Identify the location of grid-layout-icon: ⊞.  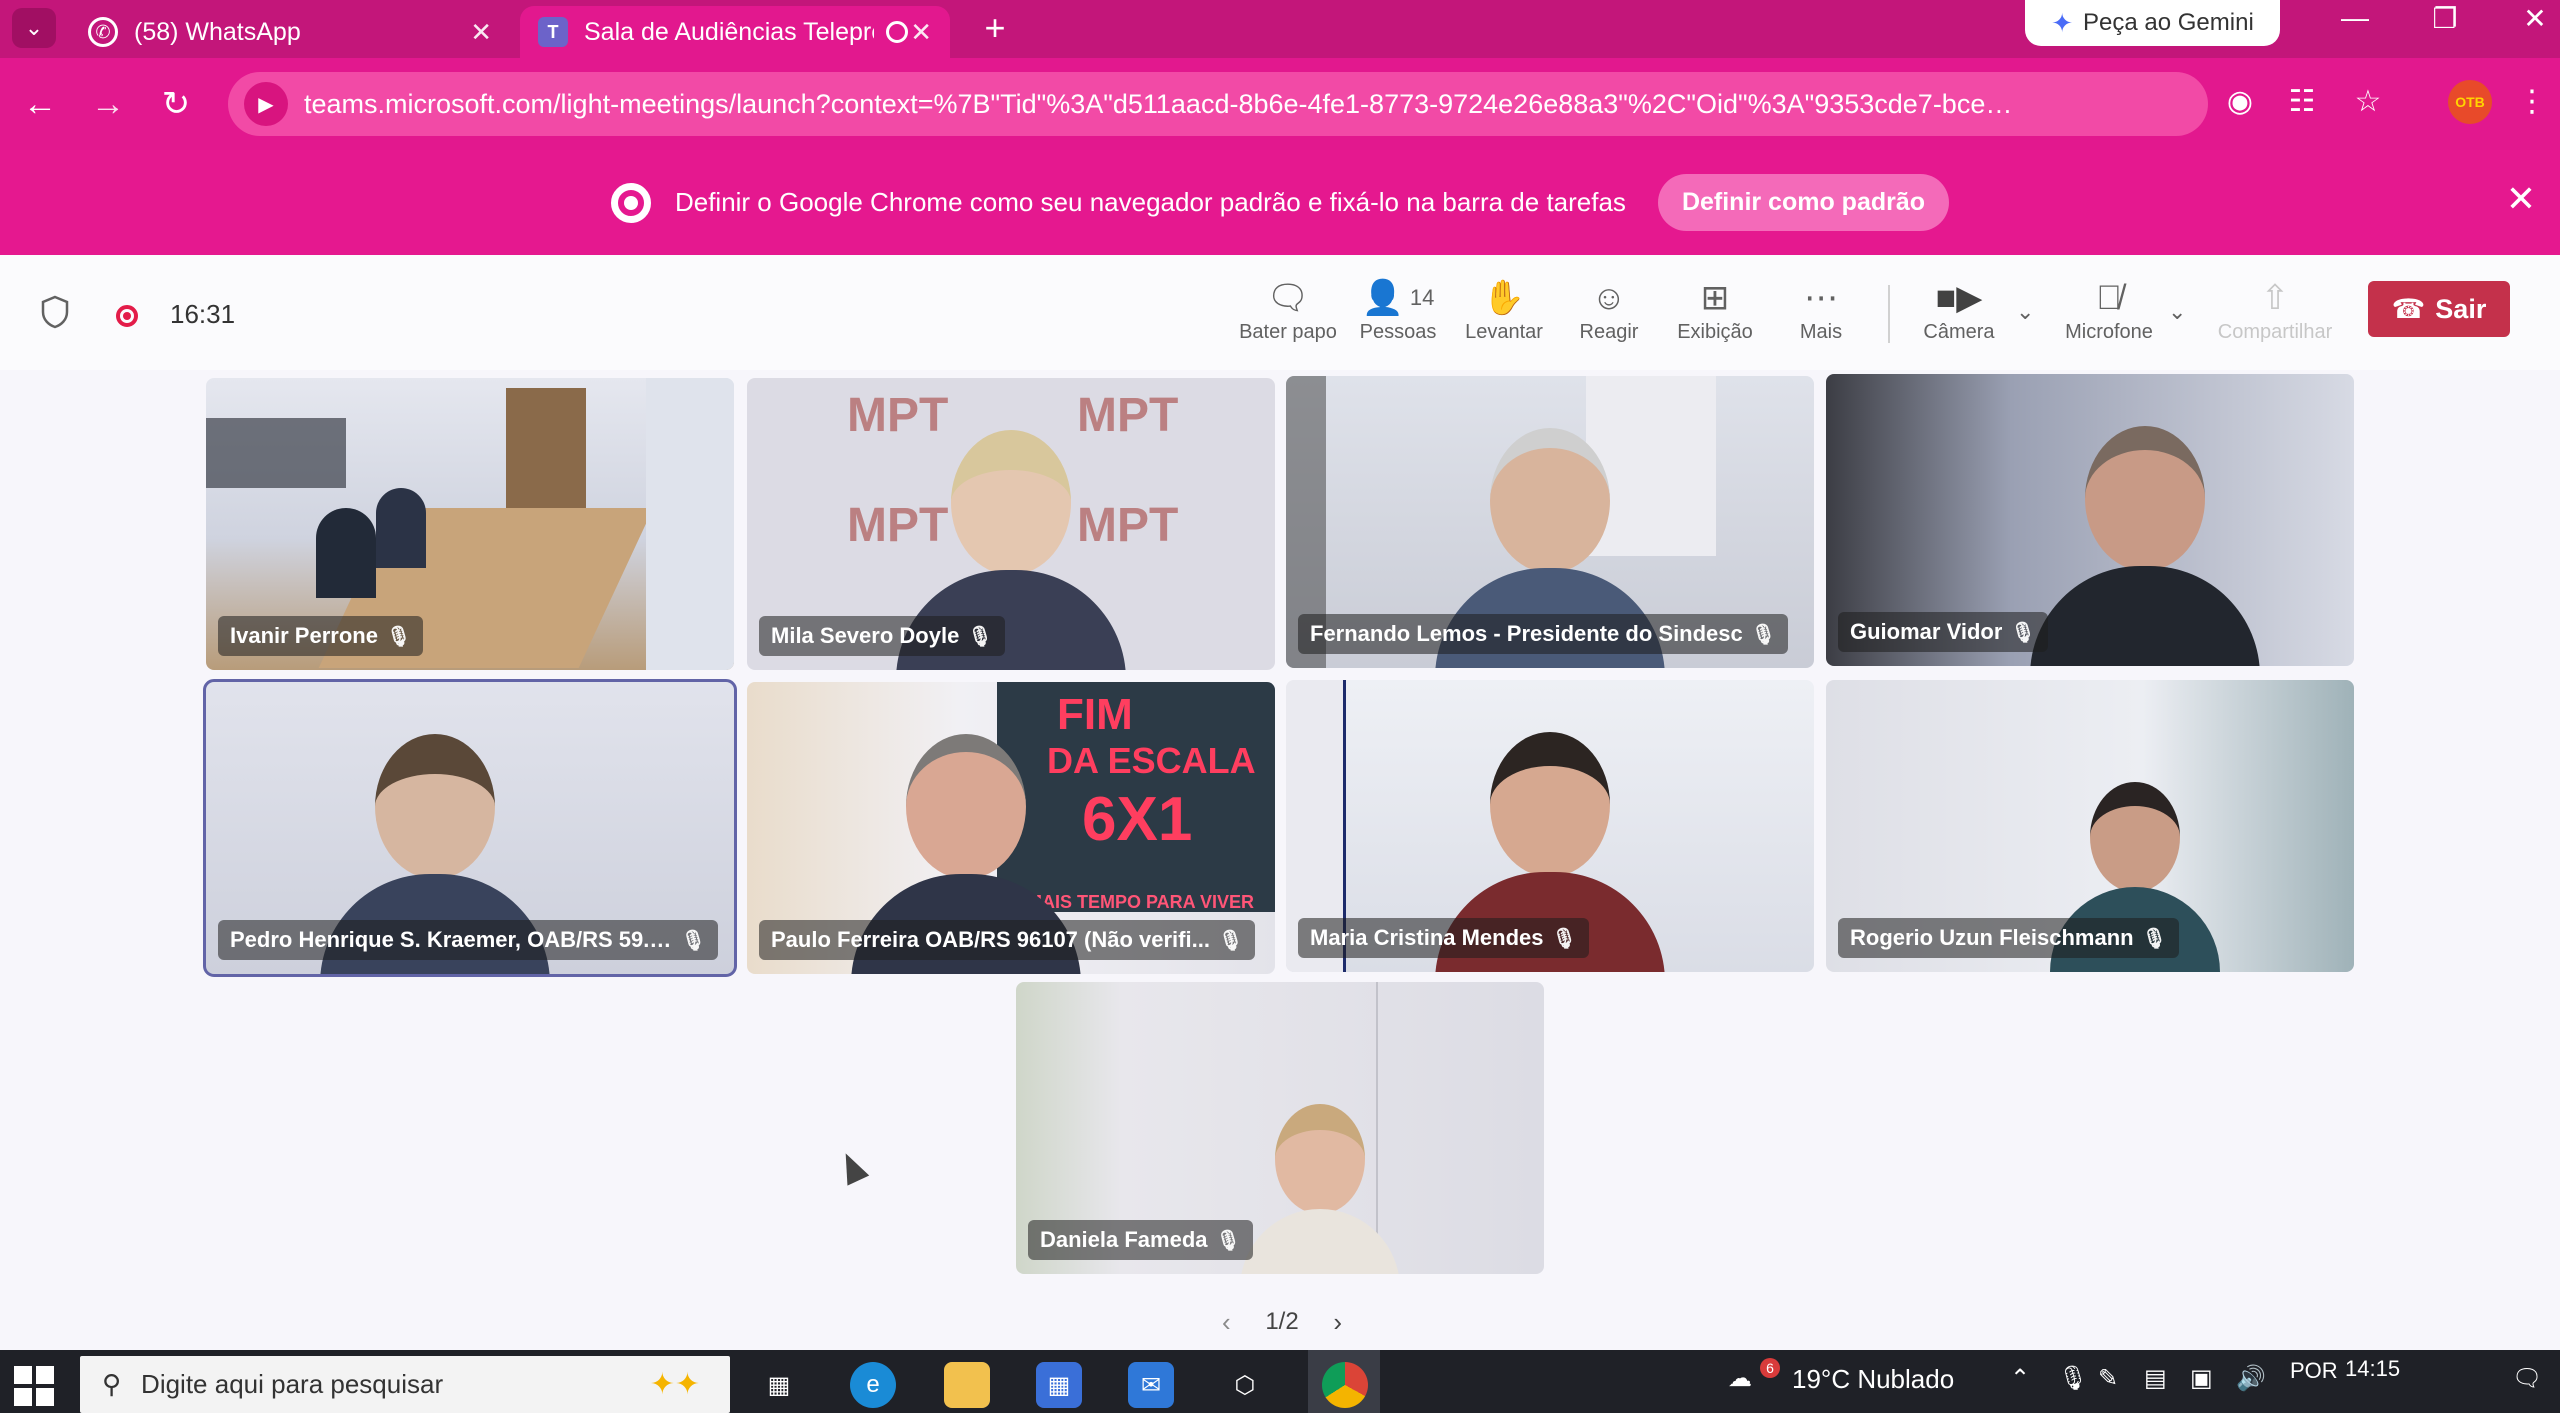
(1715, 298).